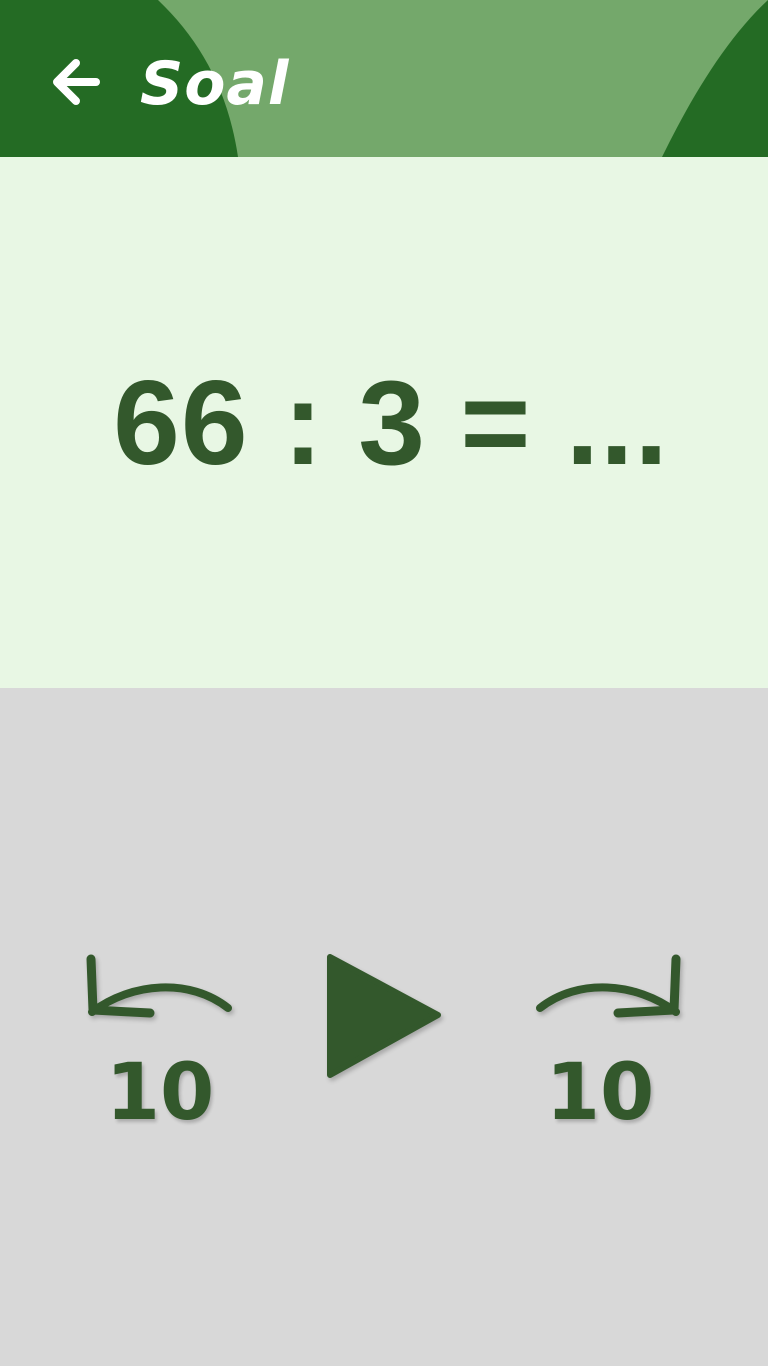  What do you see at coordinates (159, 986) in the screenshot?
I see `rewind-arrow-icon` at bounding box center [159, 986].